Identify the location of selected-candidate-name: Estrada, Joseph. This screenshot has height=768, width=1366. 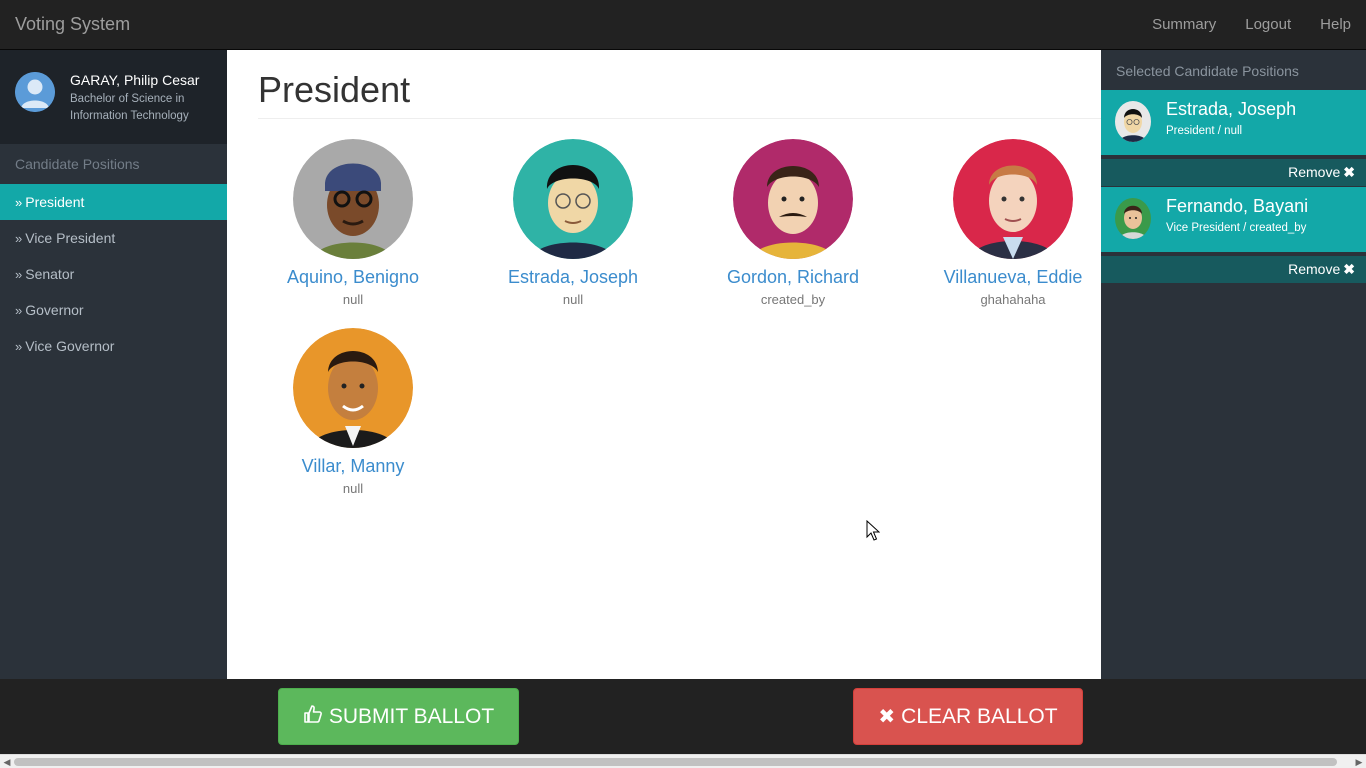
(1231, 109).